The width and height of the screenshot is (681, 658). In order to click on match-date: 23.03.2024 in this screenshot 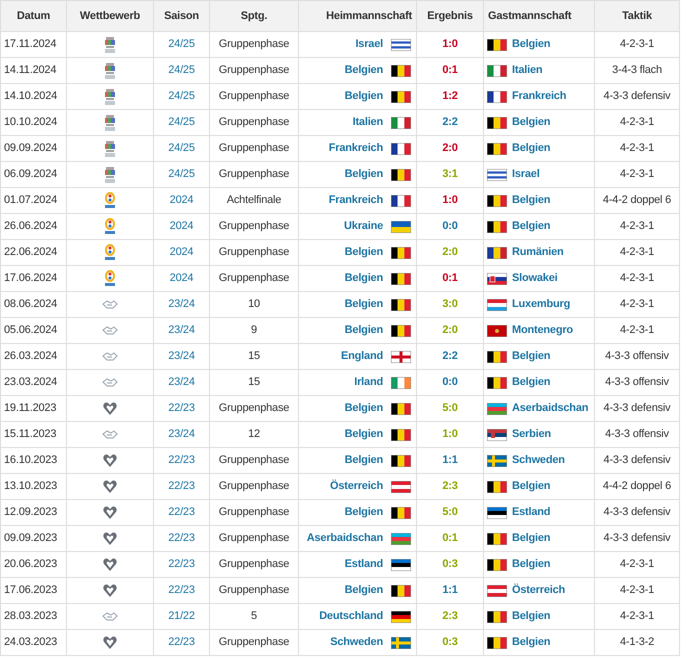, I will do `click(31, 382)`.